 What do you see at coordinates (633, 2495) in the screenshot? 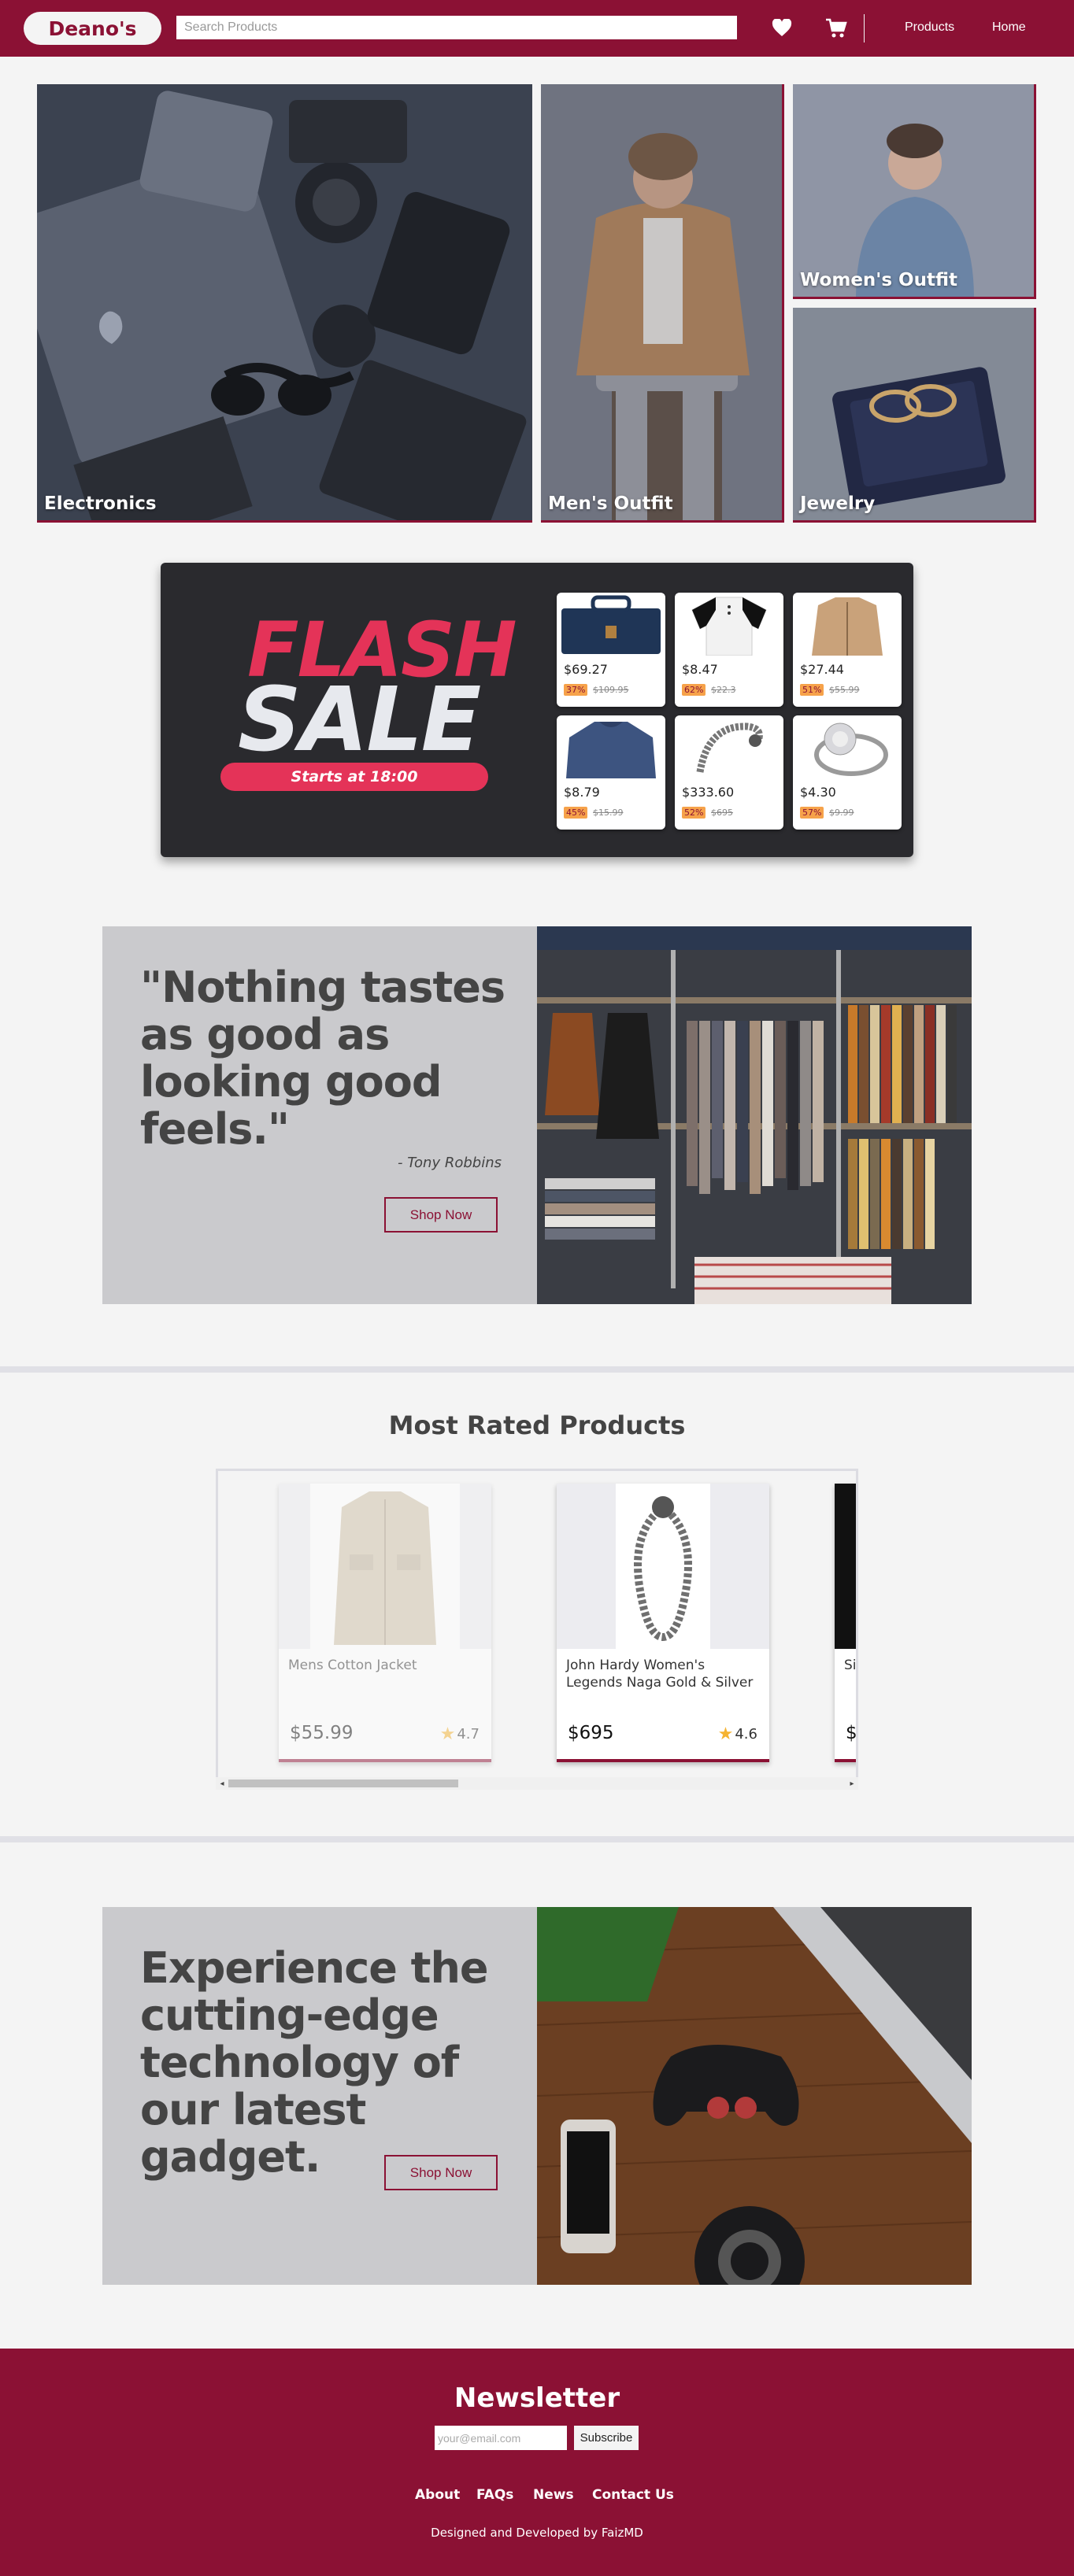
I see `footer-link-contact: Contact Us` at bounding box center [633, 2495].